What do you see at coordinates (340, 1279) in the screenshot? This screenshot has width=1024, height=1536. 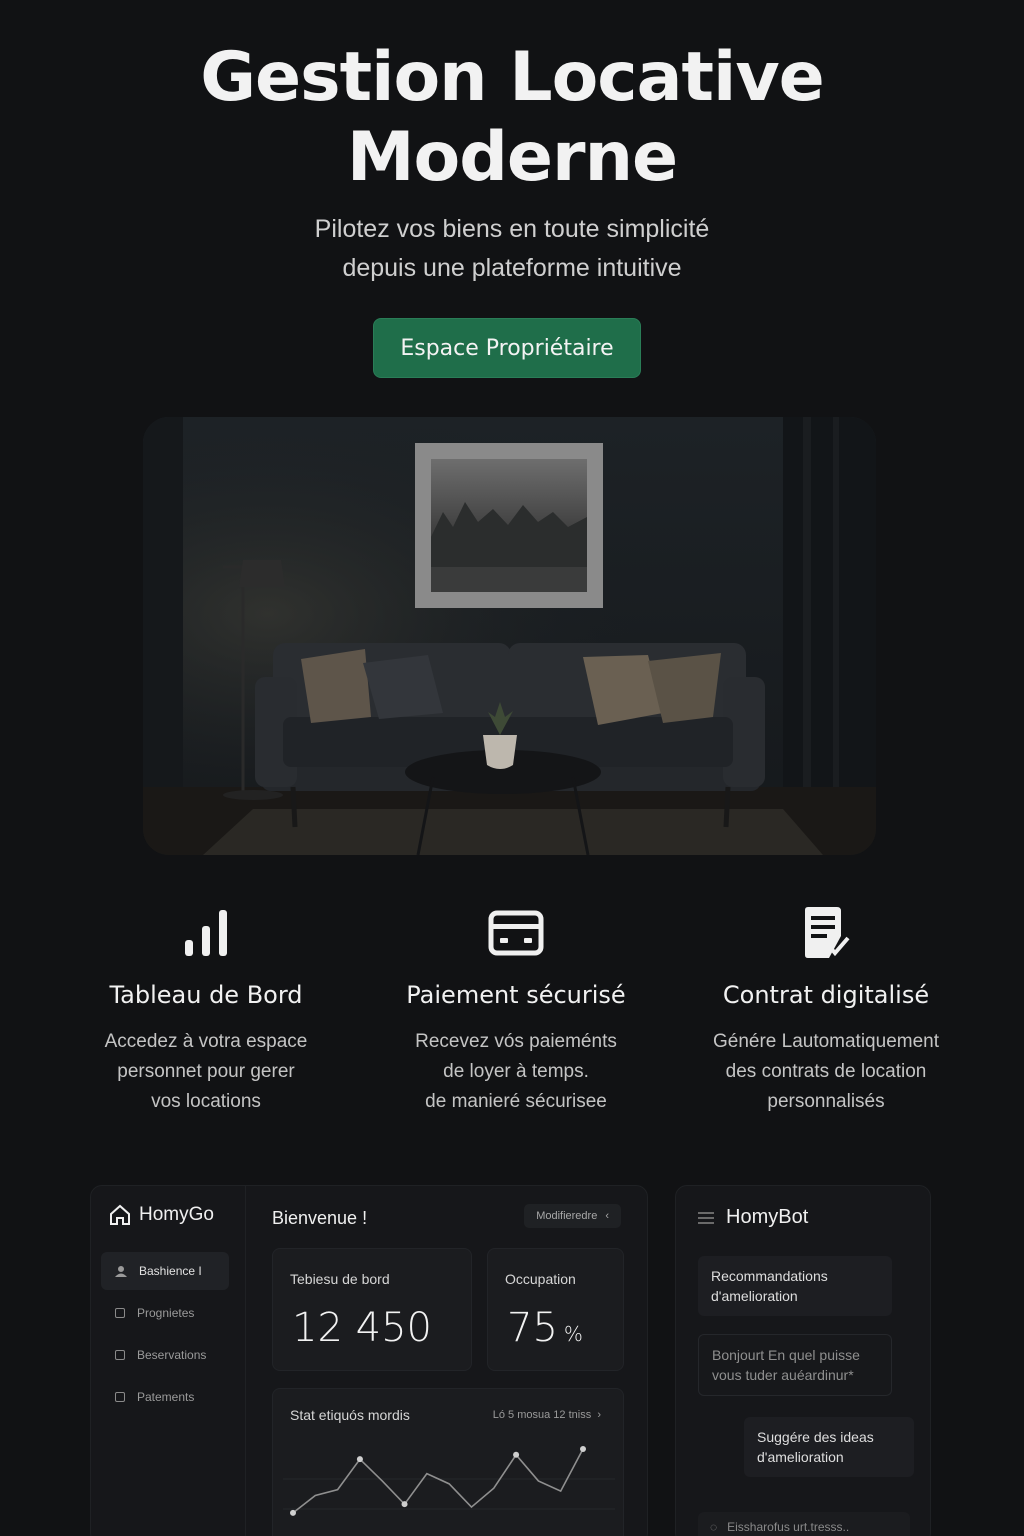 I see `revenue-label: Tebiesu de bord` at bounding box center [340, 1279].